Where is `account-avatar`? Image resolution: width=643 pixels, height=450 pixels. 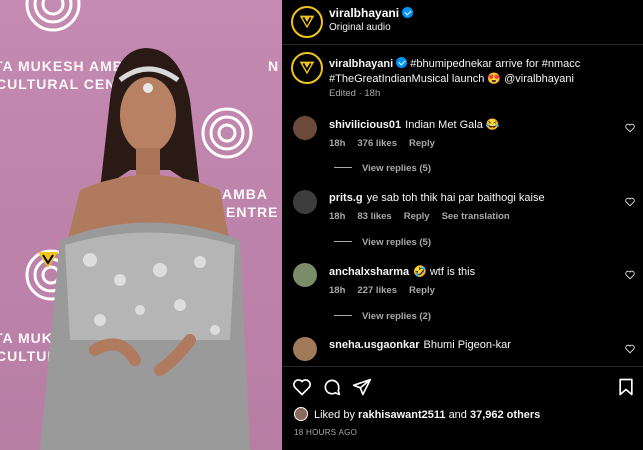 account-avatar is located at coordinates (307, 22).